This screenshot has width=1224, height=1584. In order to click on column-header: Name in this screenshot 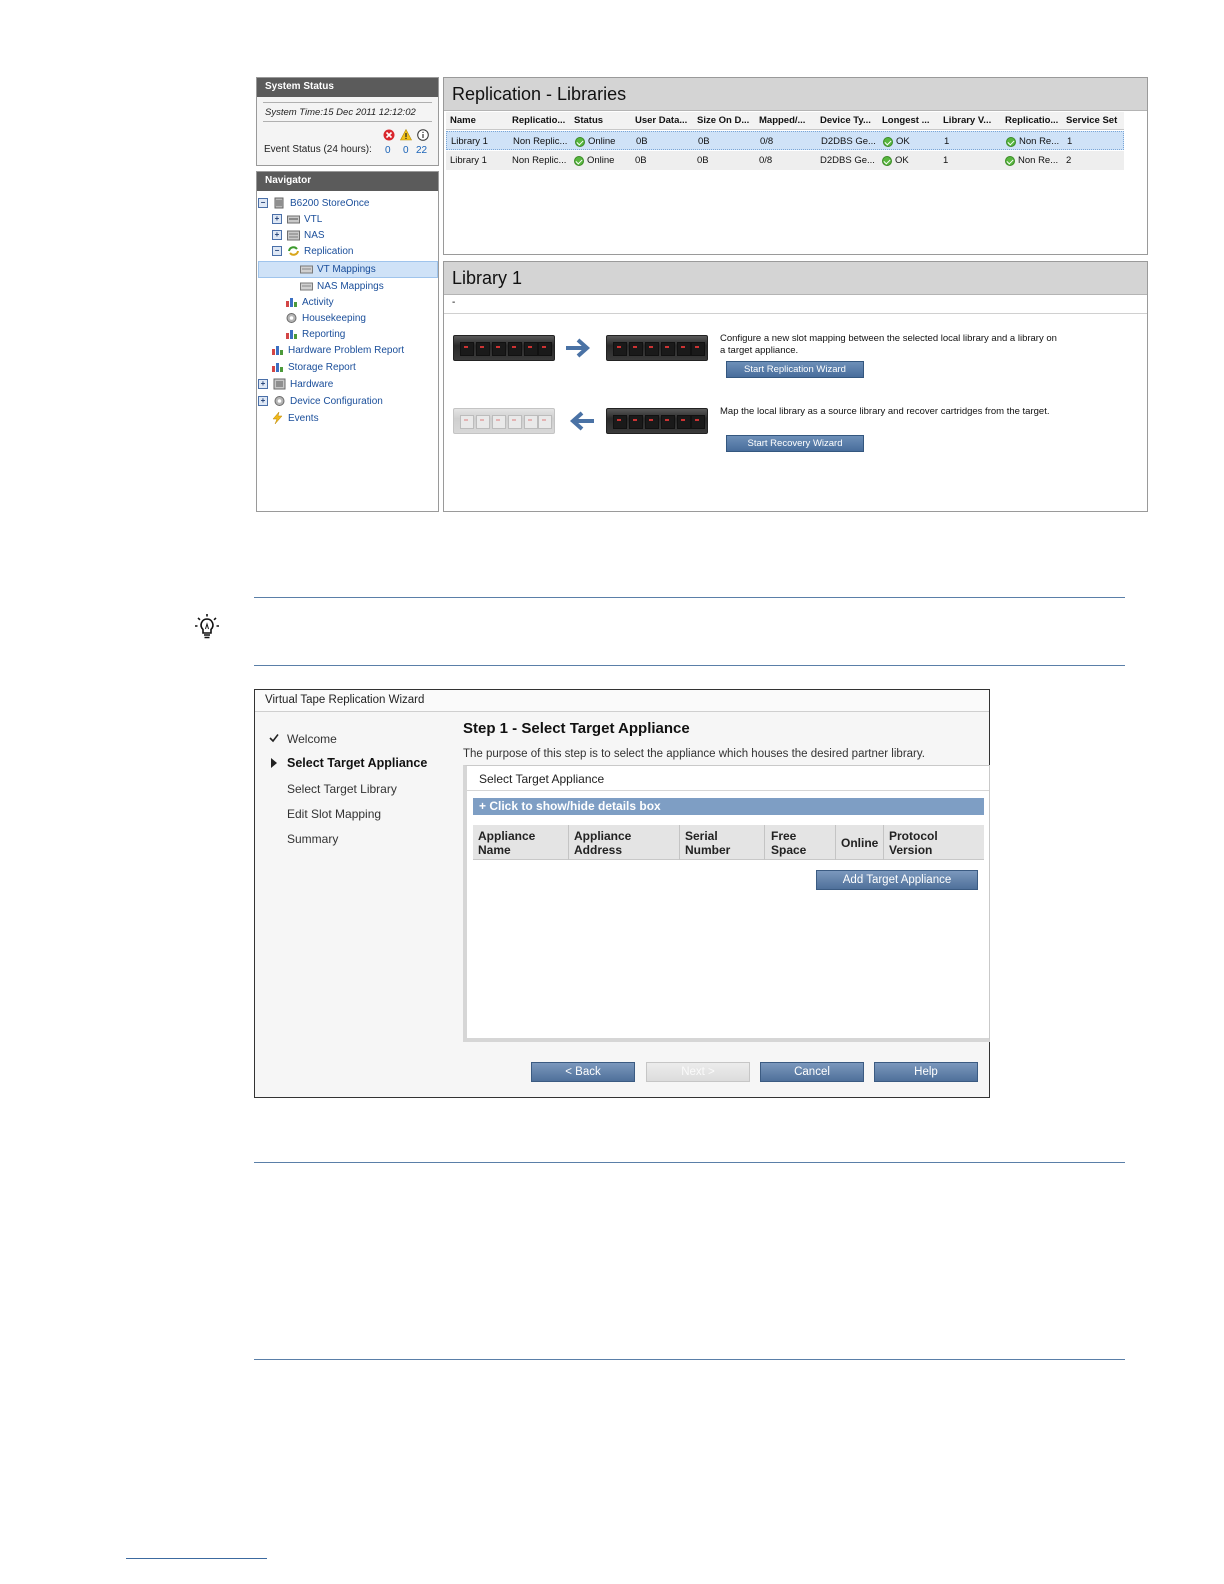, I will do `click(480, 120)`.